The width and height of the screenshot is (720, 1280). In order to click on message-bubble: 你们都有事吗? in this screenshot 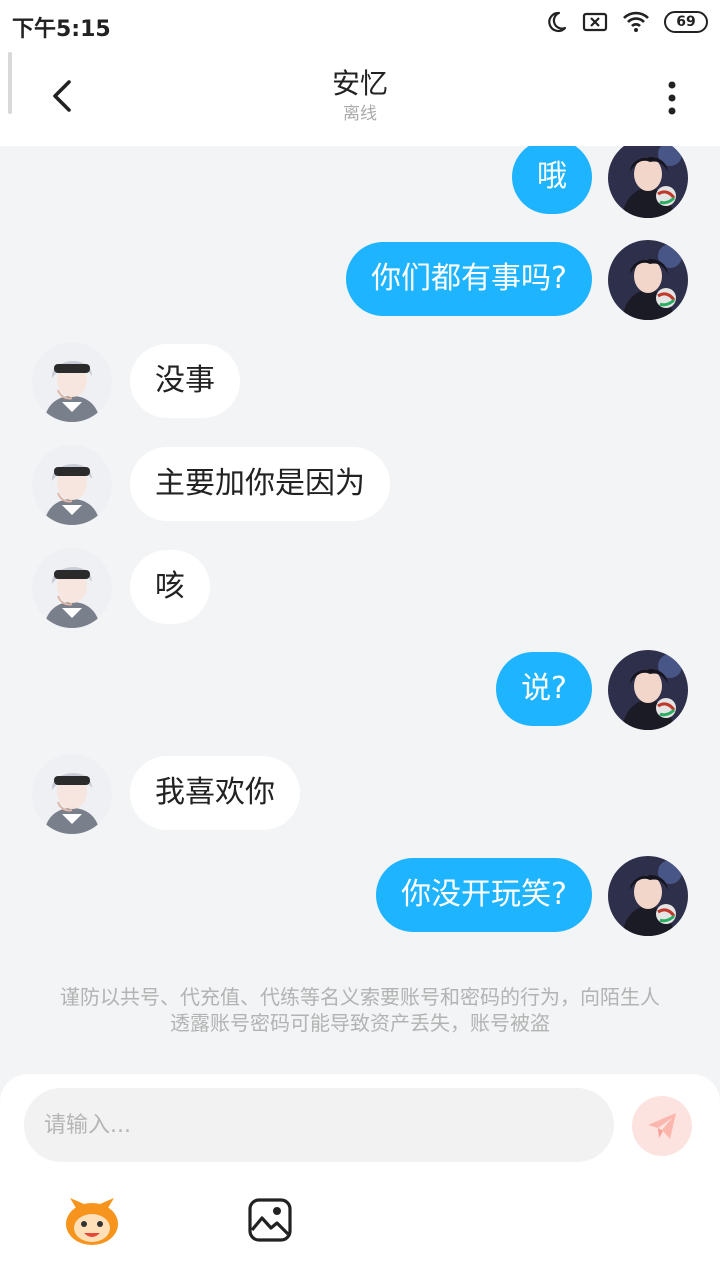, I will do `click(469, 279)`.